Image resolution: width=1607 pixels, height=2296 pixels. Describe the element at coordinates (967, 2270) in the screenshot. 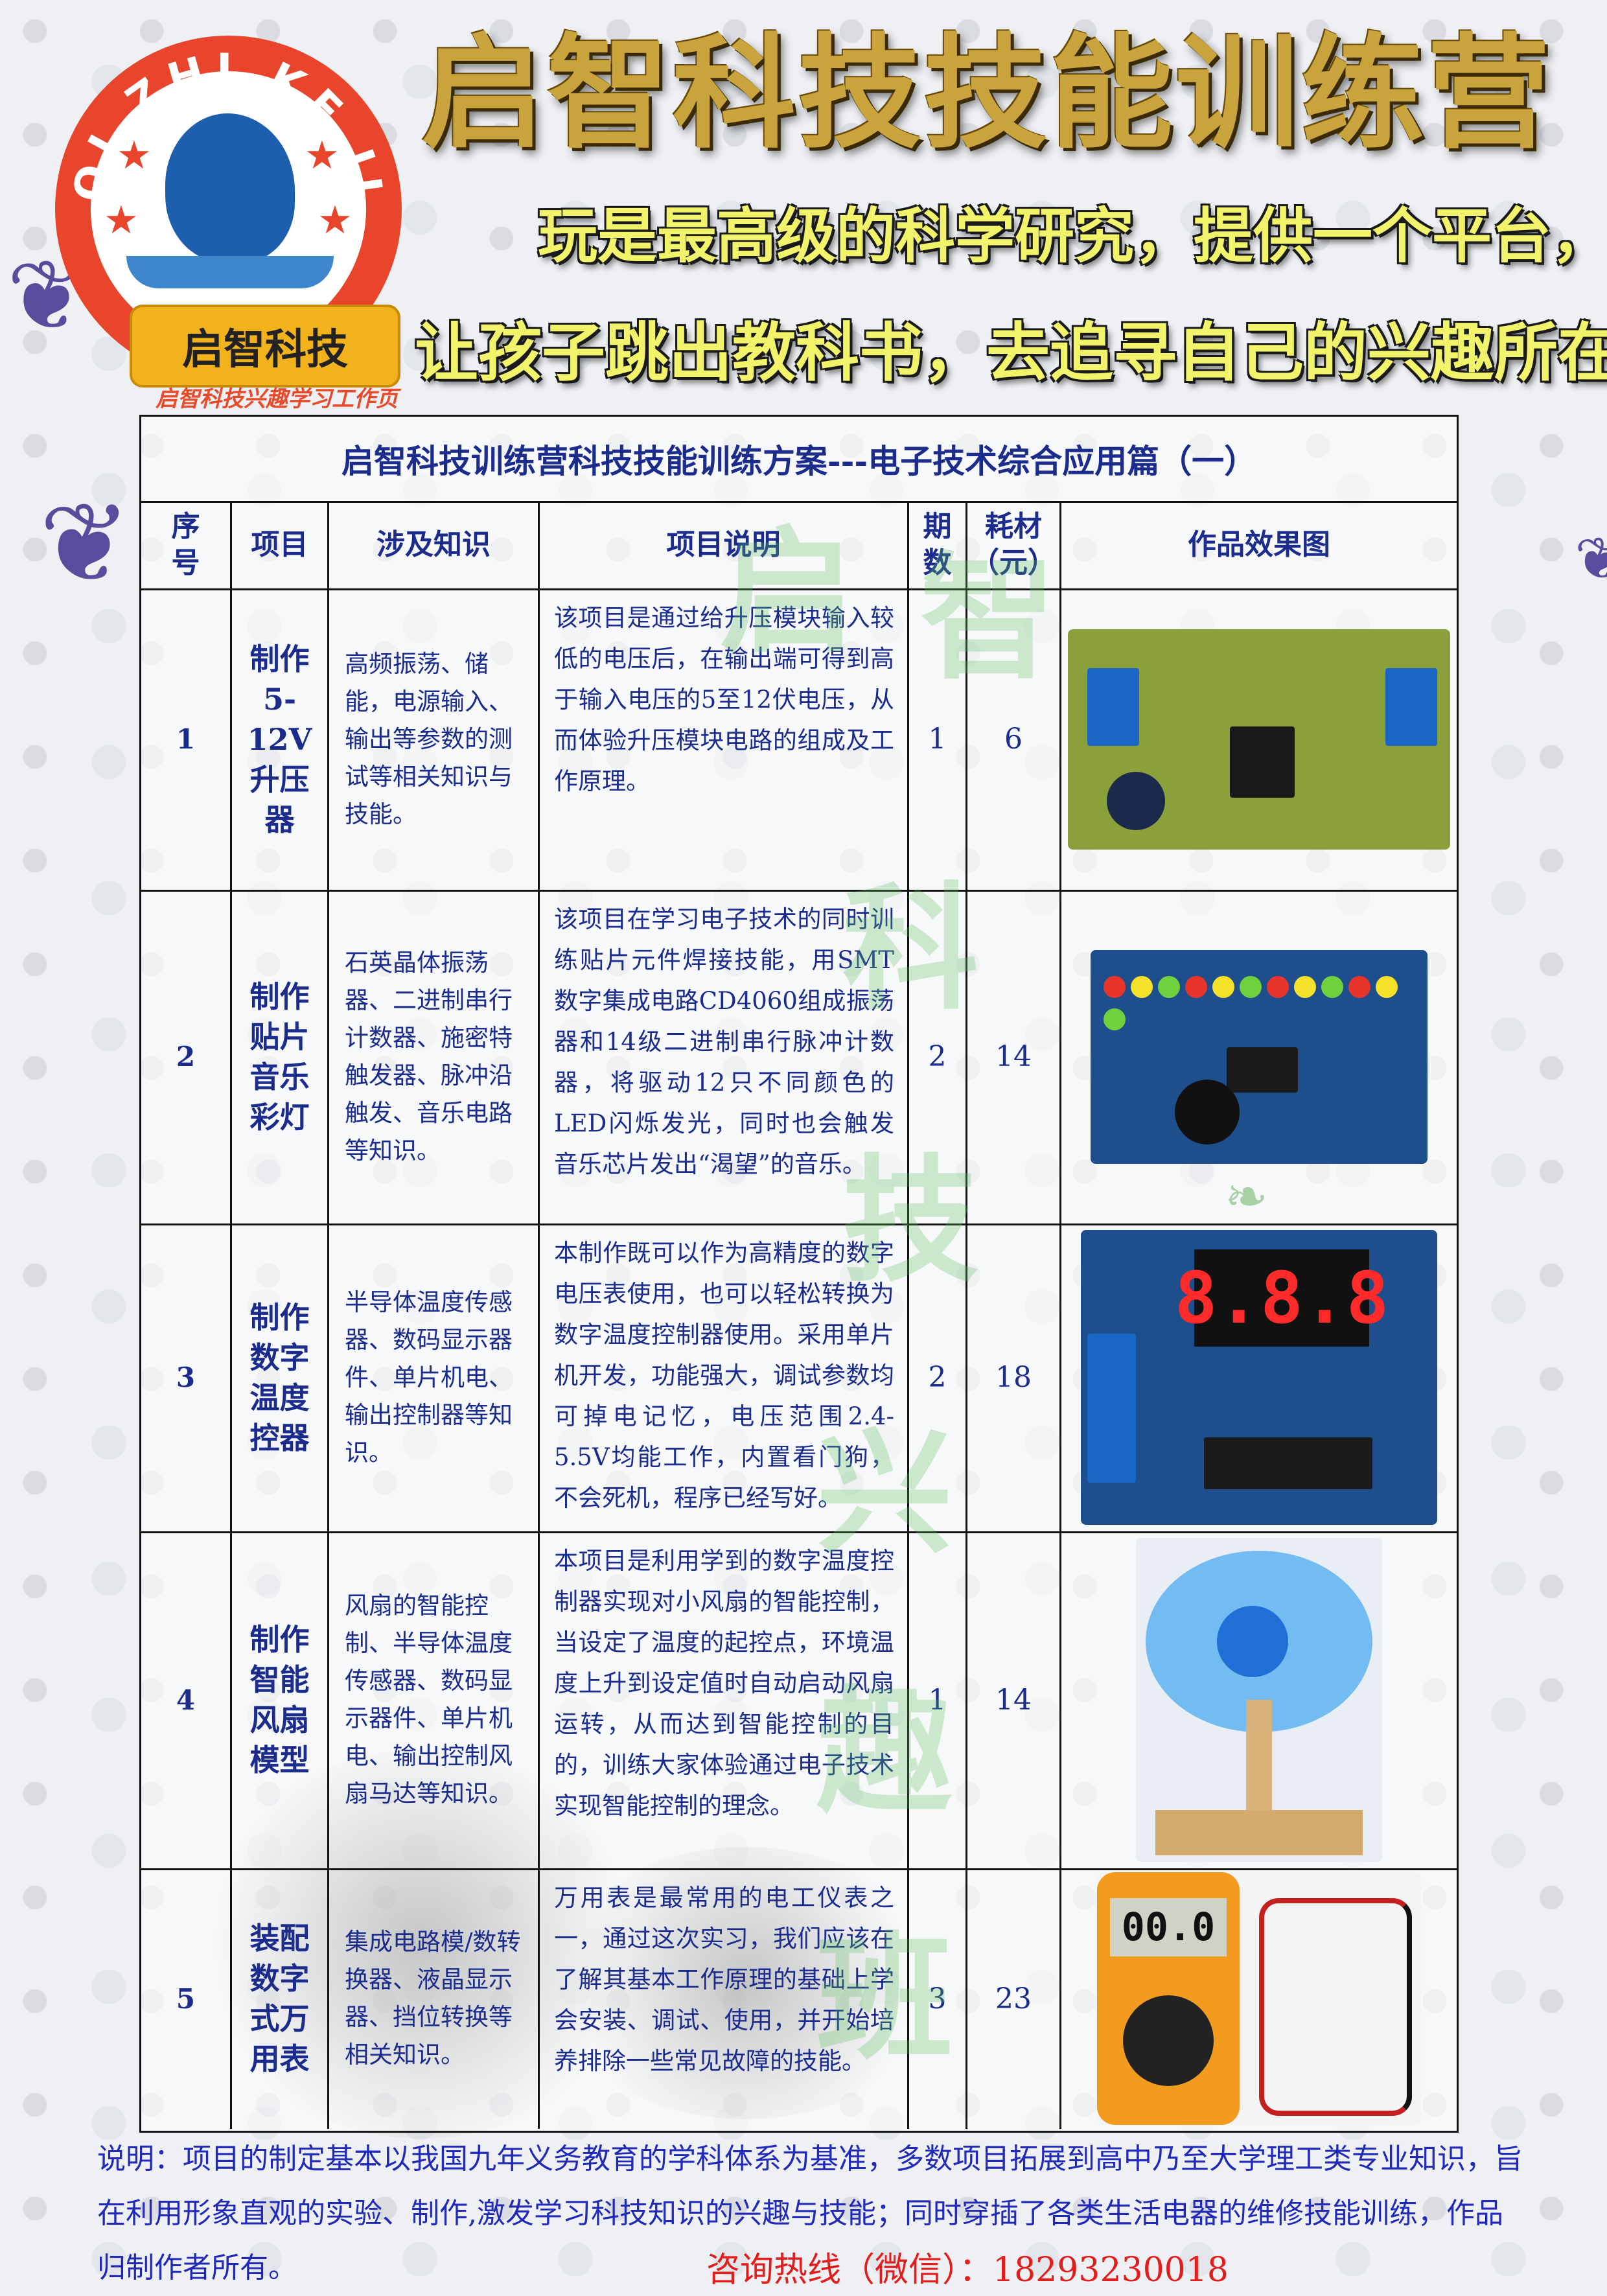

I see `hotline: 咨询热线（微信）：18293230018` at that location.